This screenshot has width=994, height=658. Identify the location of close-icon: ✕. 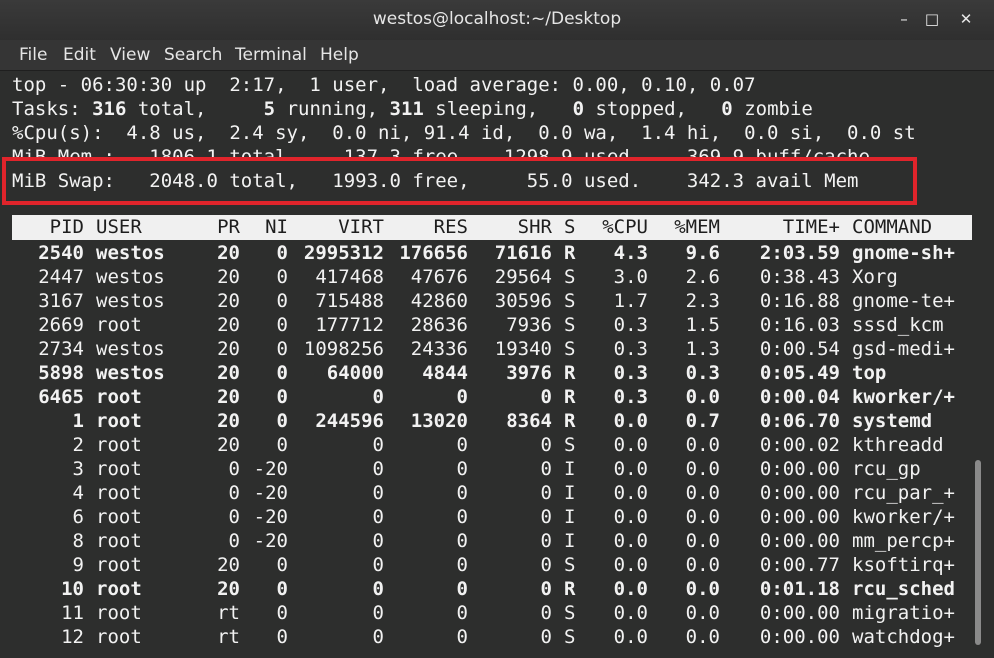
(966, 19).